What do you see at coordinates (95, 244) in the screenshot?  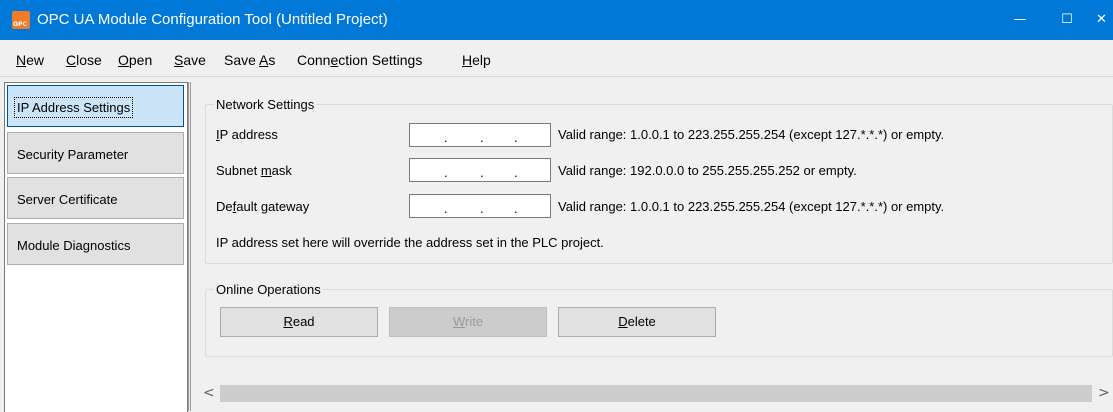 I see `sidebar-item-module-diagnostics: Module Diagnostics` at bounding box center [95, 244].